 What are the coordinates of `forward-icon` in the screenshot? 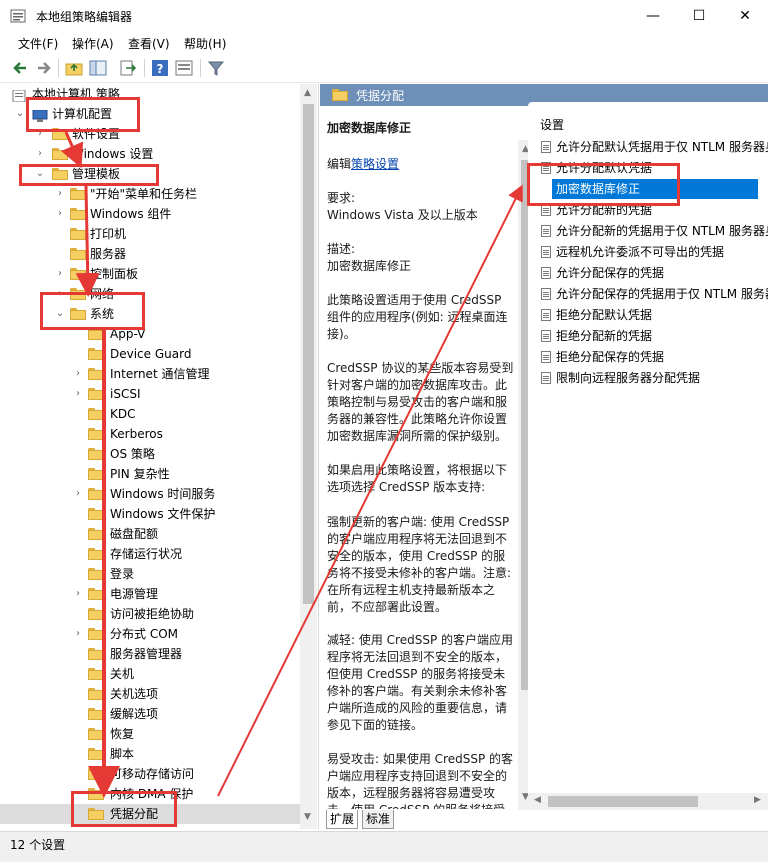 It's located at (44, 68).